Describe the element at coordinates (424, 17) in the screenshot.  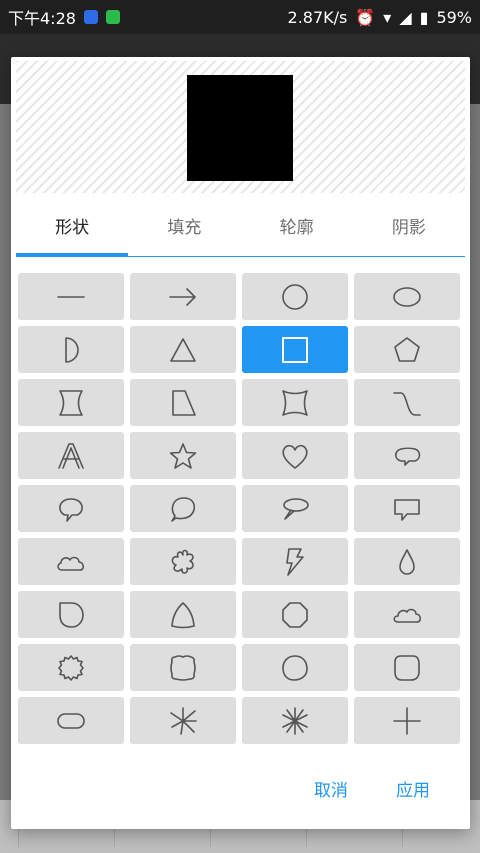
I see `battery-icon: ▮` at that location.